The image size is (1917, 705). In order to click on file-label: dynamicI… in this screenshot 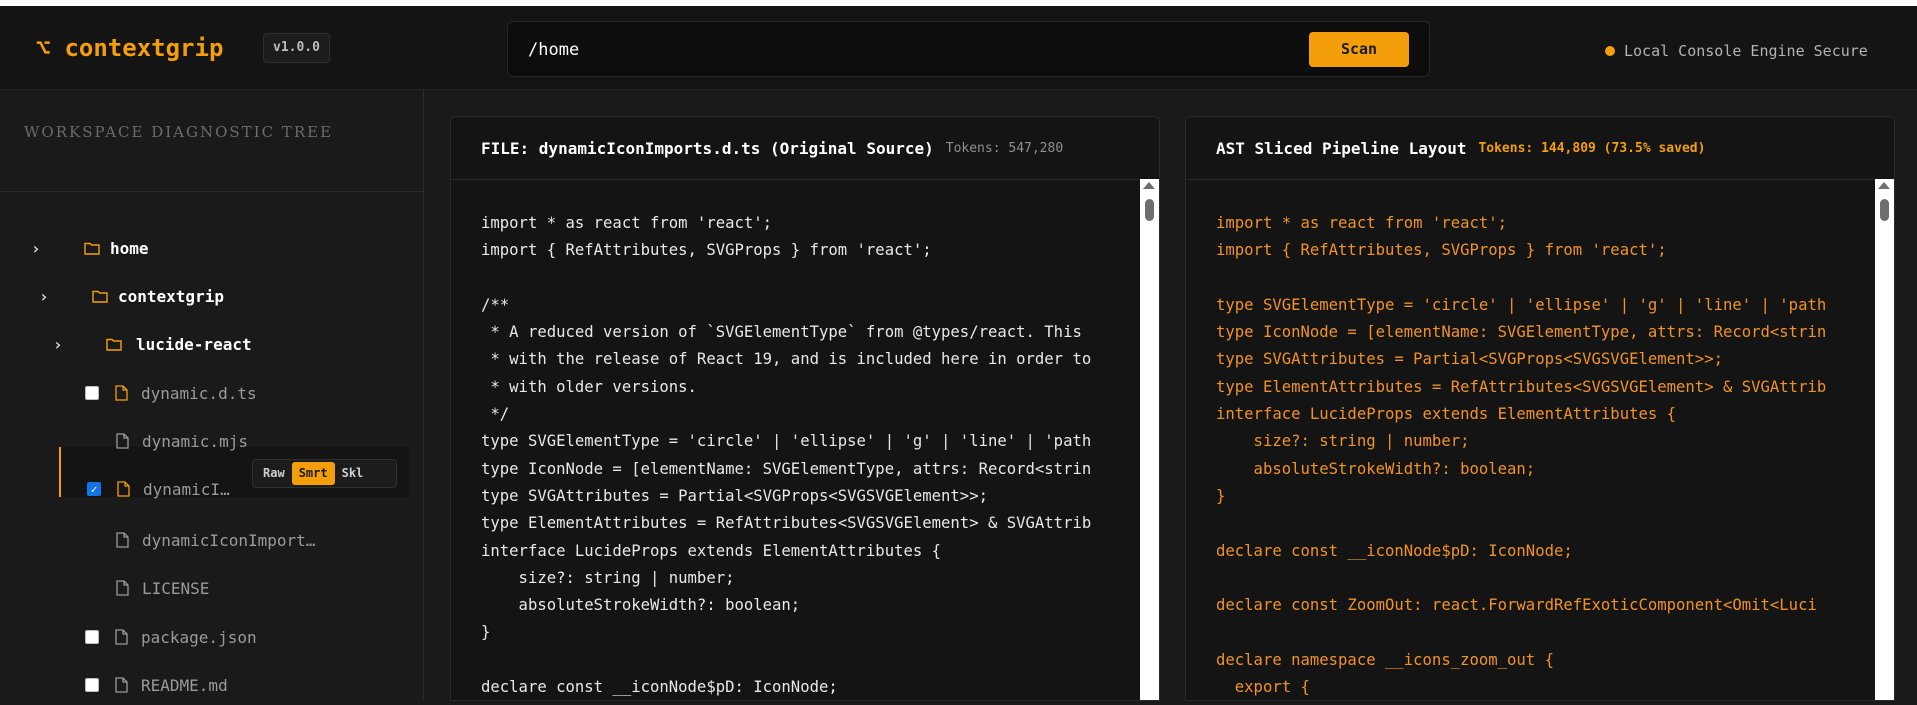, I will do `click(186, 489)`.